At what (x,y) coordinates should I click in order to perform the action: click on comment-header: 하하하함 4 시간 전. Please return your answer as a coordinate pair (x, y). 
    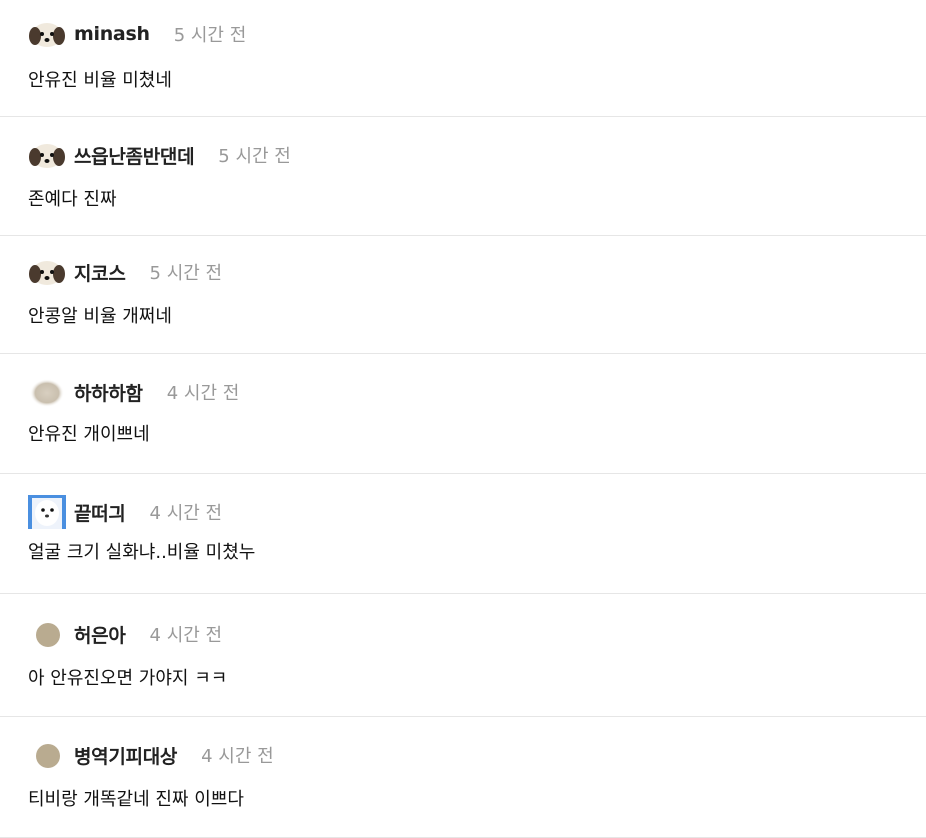
    Looking at the image, I should click on (477, 383).